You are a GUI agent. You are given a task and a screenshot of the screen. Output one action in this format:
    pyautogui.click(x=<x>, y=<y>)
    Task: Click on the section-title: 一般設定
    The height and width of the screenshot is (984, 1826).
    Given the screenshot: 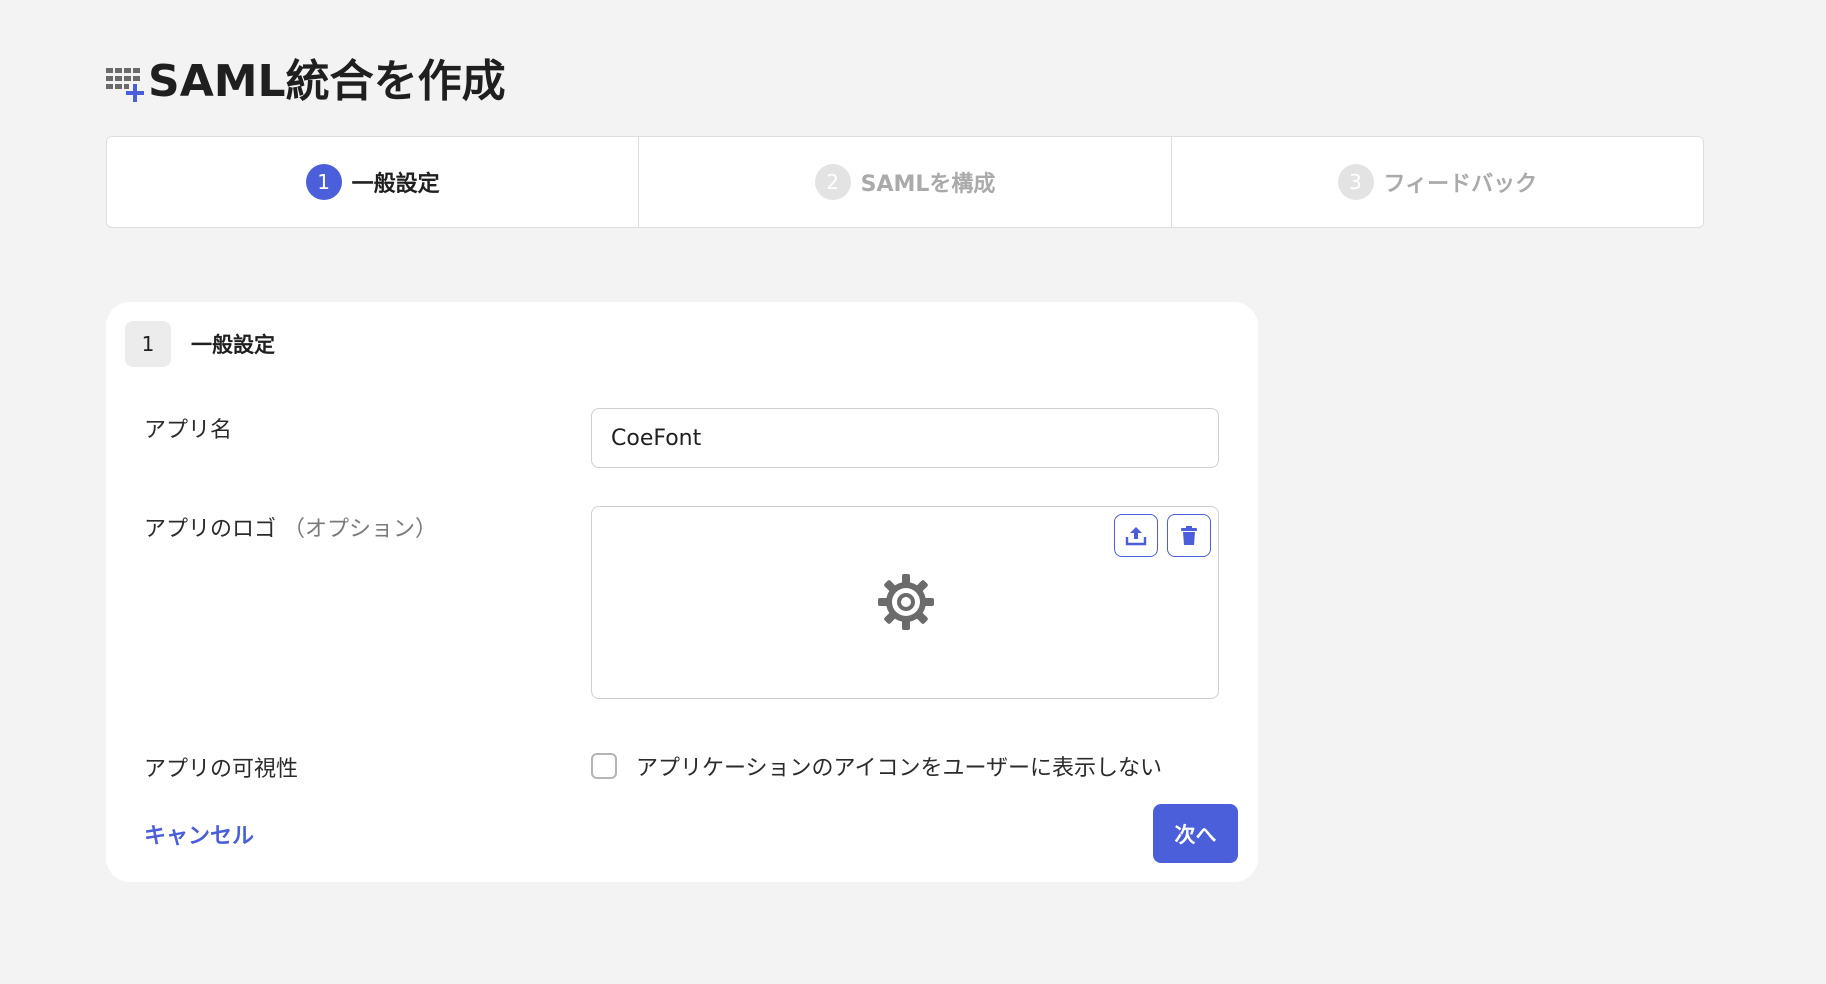 What is the action you would take?
    pyautogui.click(x=233, y=345)
    